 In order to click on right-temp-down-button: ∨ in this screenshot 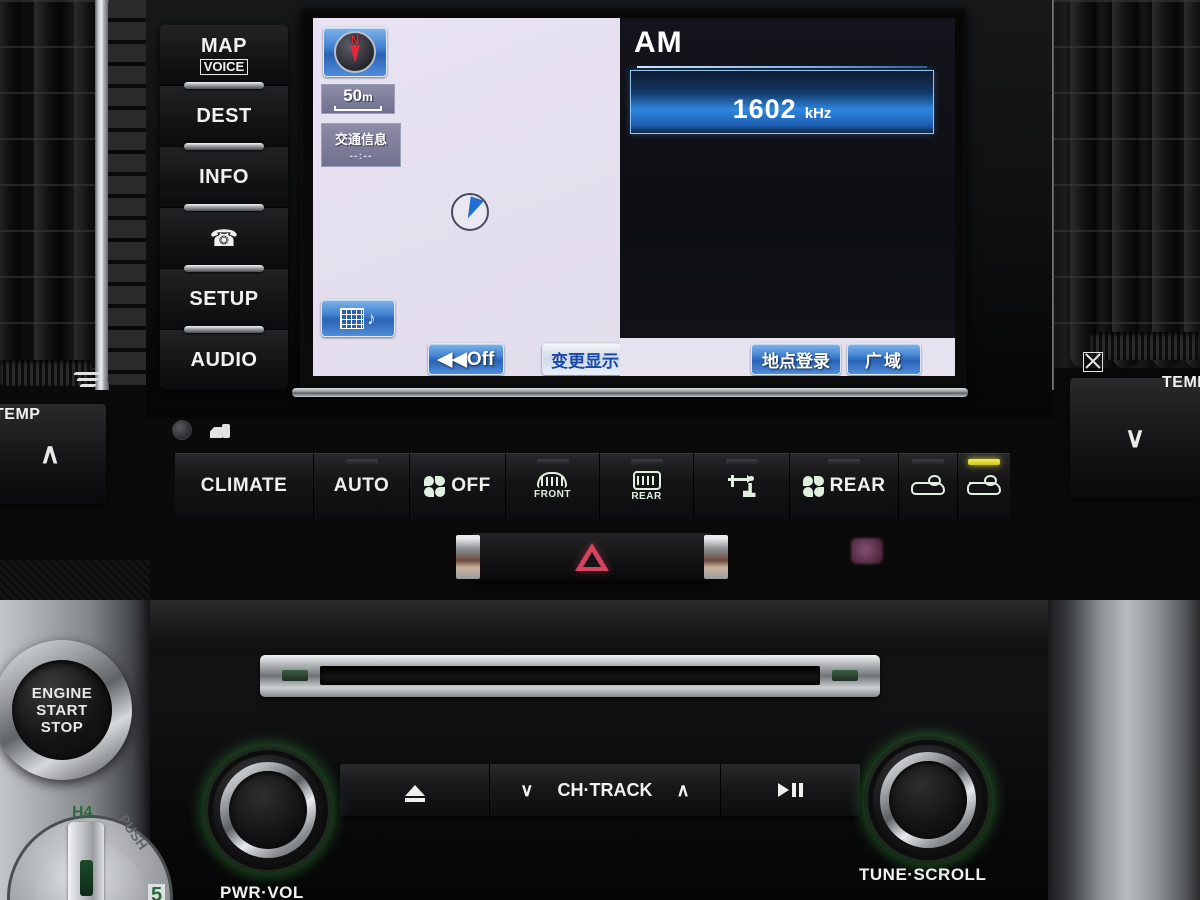, I will do `click(1135, 438)`.